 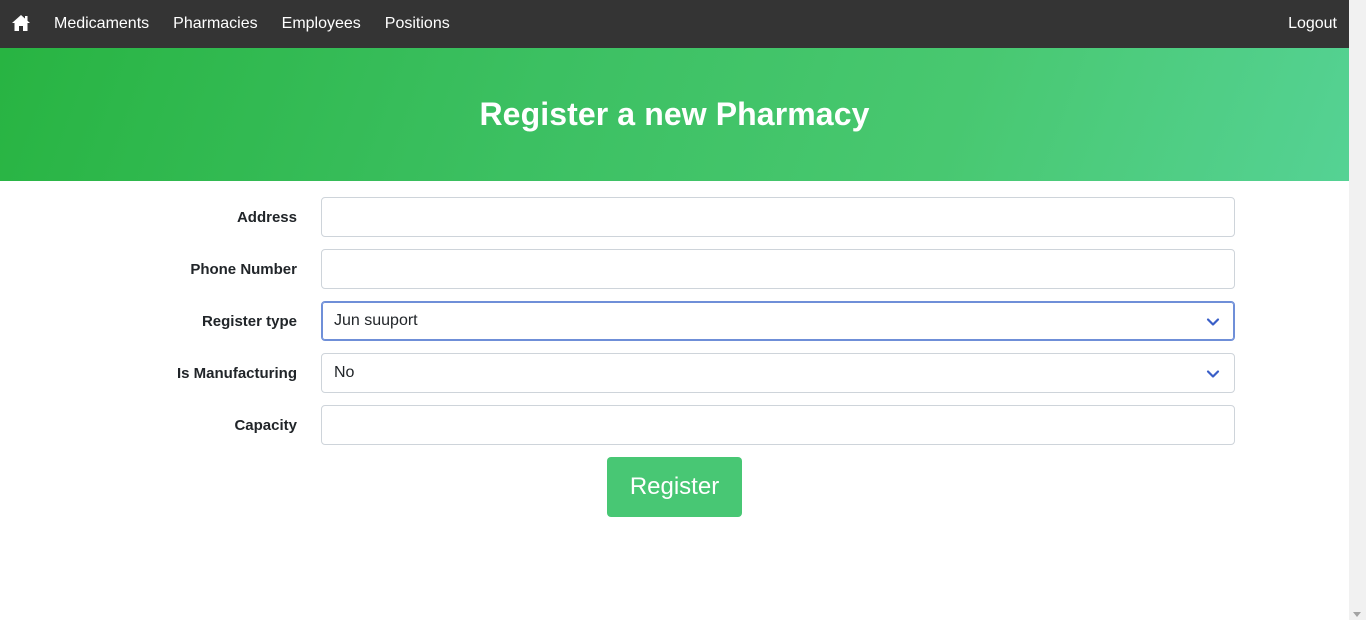 I want to click on register-type-value: Jun suuport, so click(x=376, y=320).